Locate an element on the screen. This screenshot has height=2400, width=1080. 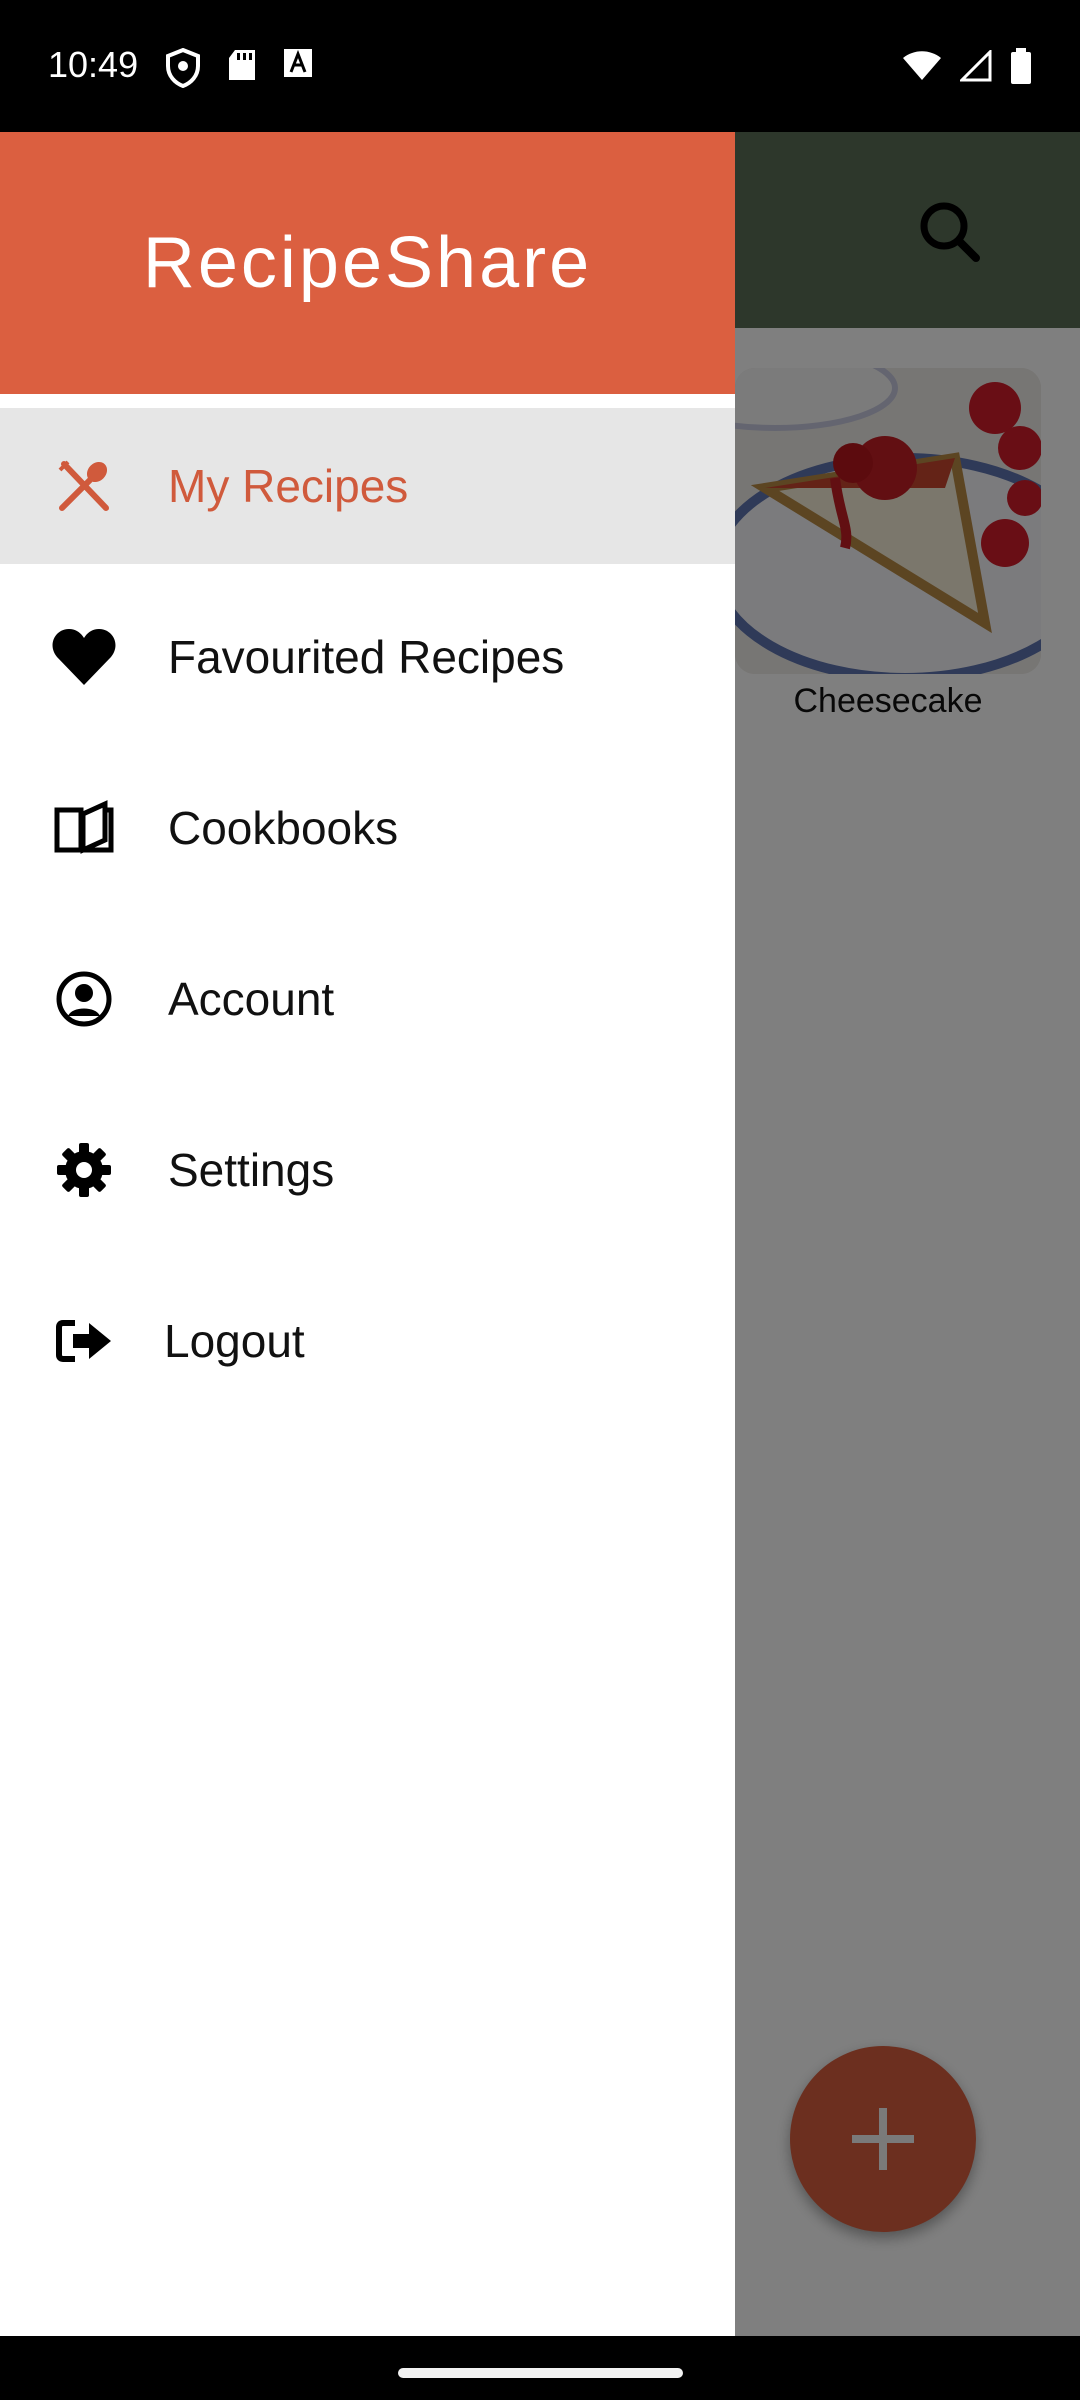
signal-icon is located at coordinates (975, 67).